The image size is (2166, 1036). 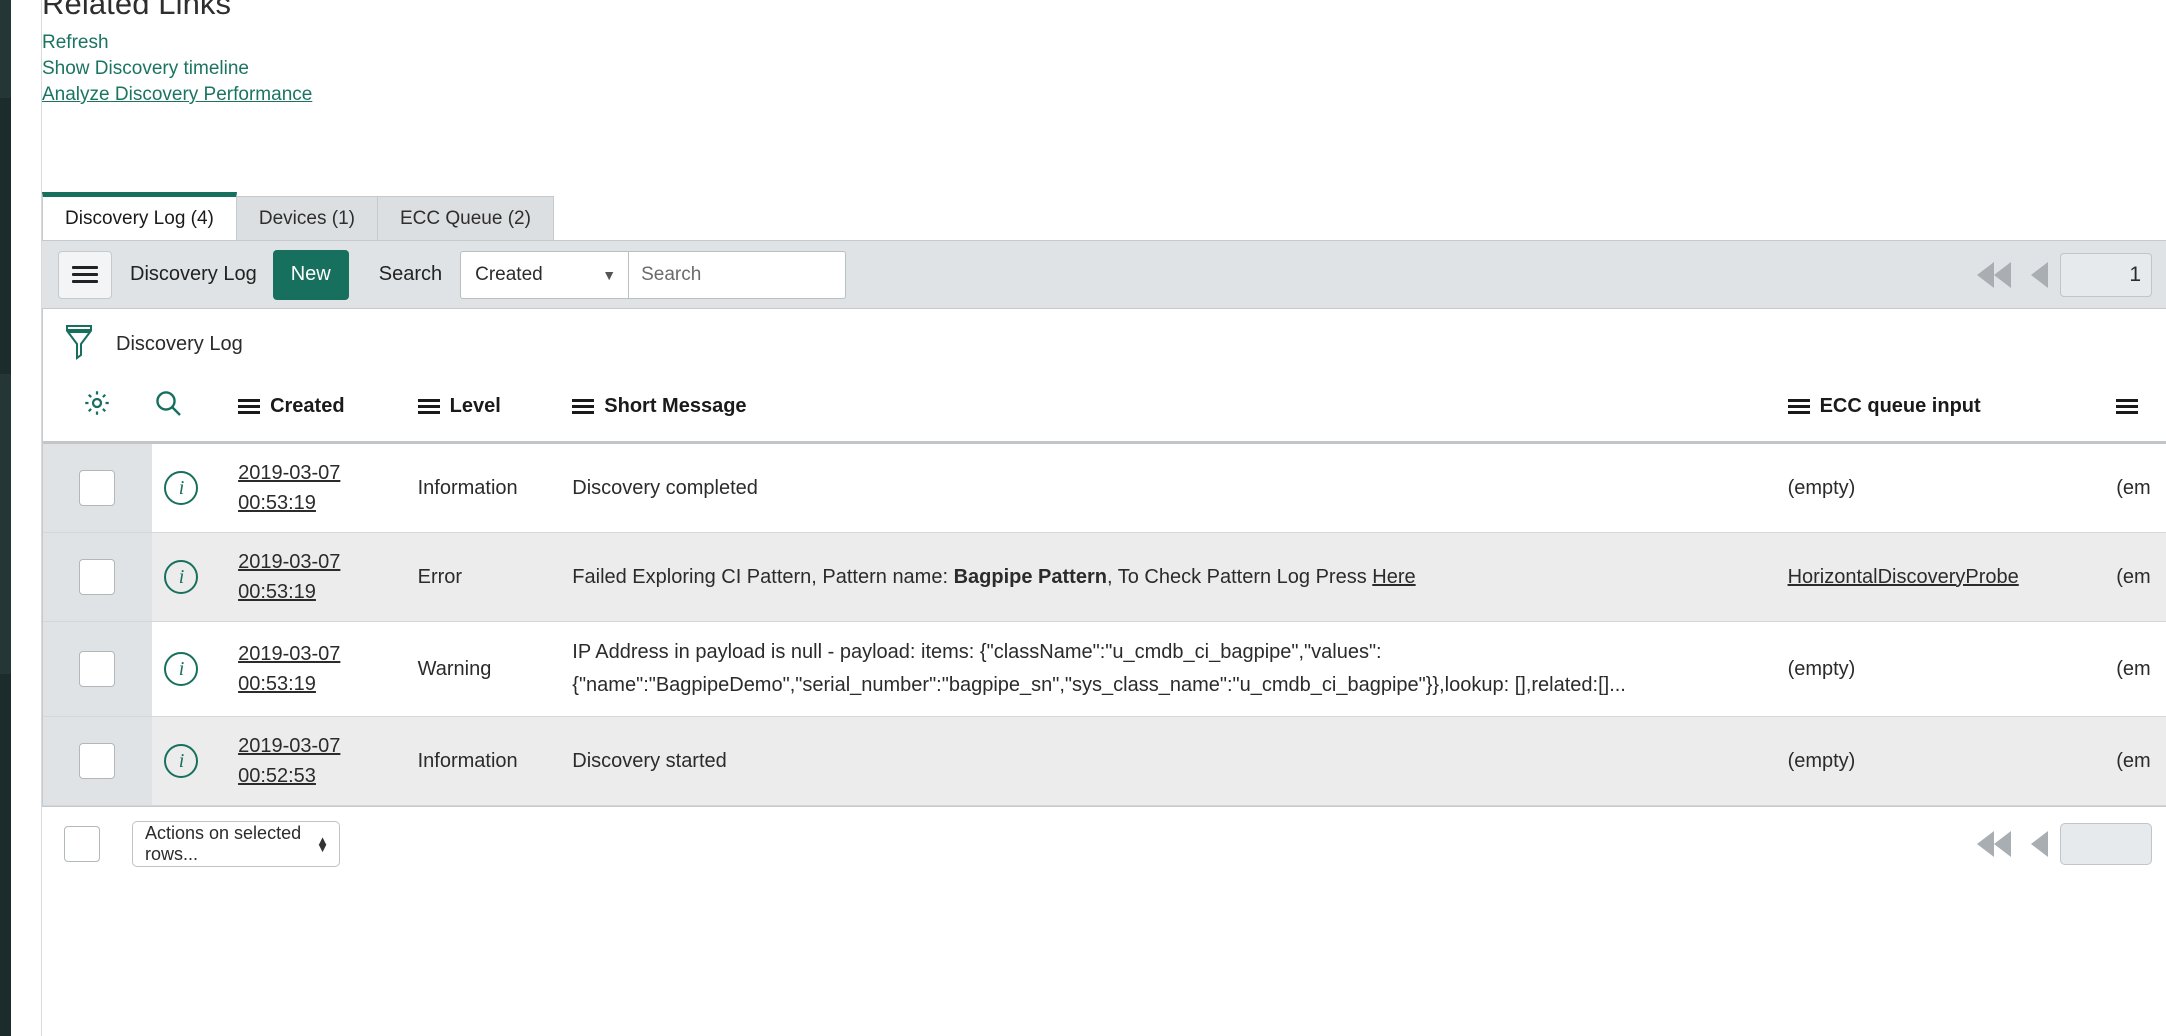 What do you see at coordinates (454, 668) in the screenshot?
I see `level-value: Warning` at bounding box center [454, 668].